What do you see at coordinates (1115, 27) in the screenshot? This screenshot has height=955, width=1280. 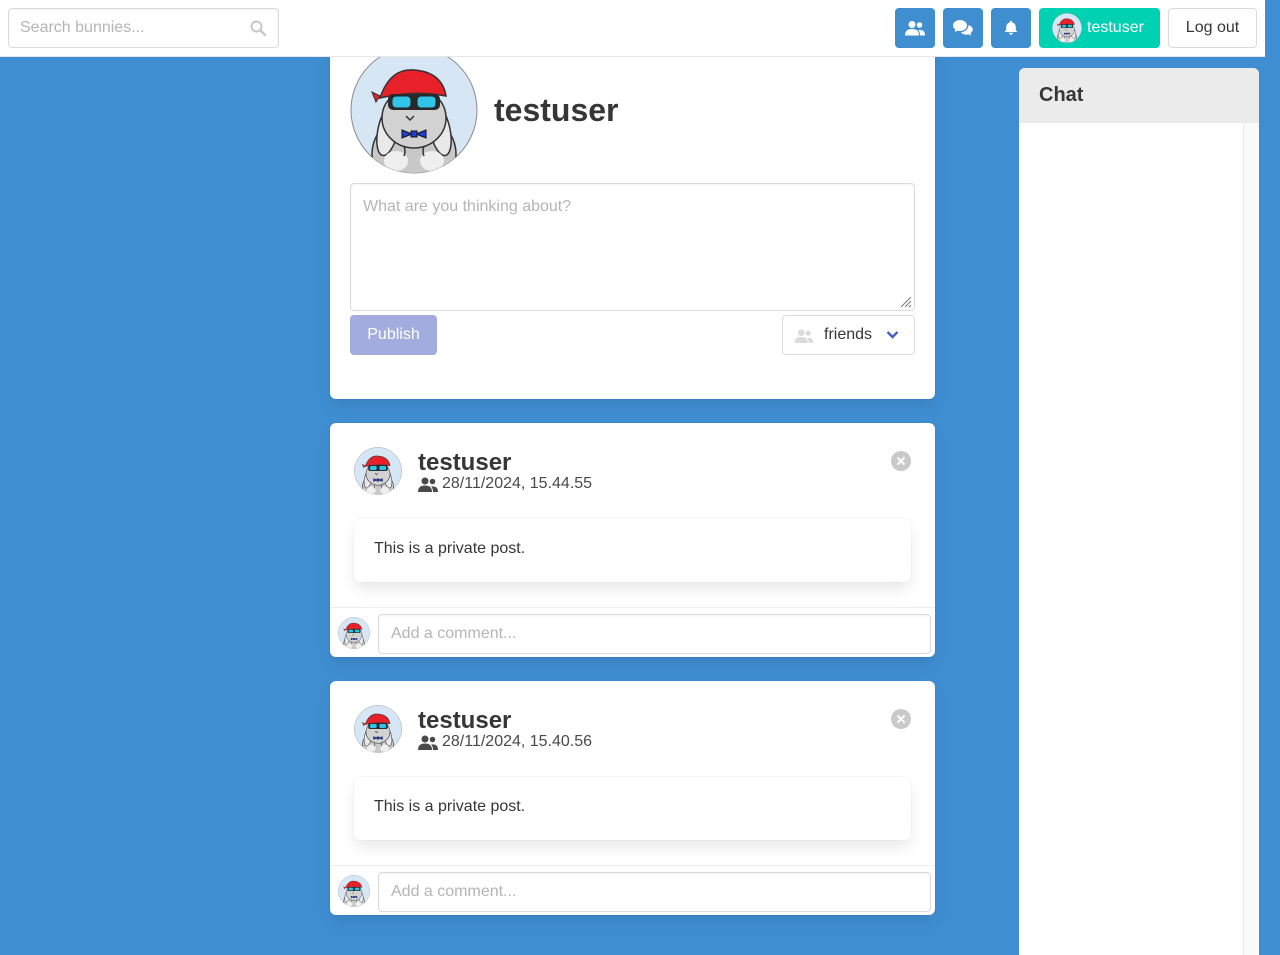 I see `user-profile-label: testuser` at bounding box center [1115, 27].